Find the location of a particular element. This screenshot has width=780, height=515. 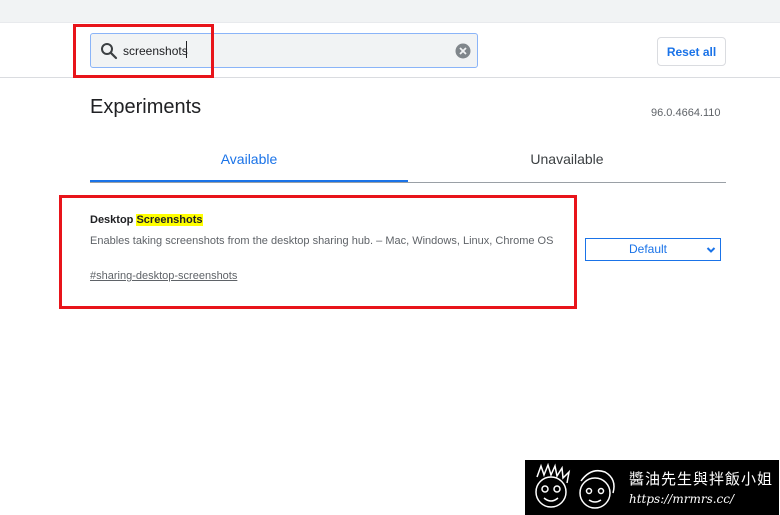

watermark-title: 醬油先生與拌飯小姐 is located at coordinates (701, 479).